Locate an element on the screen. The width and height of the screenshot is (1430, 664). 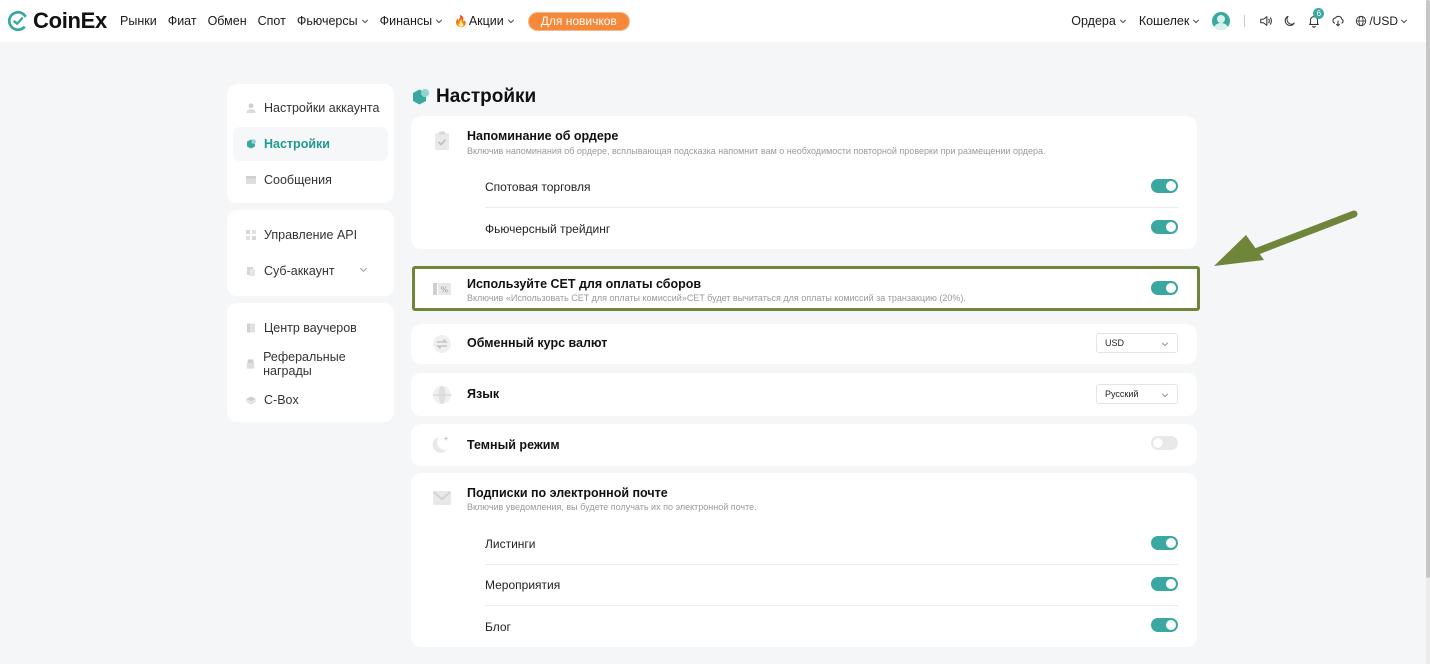
nav-label: Ордера is located at coordinates (1093, 21).